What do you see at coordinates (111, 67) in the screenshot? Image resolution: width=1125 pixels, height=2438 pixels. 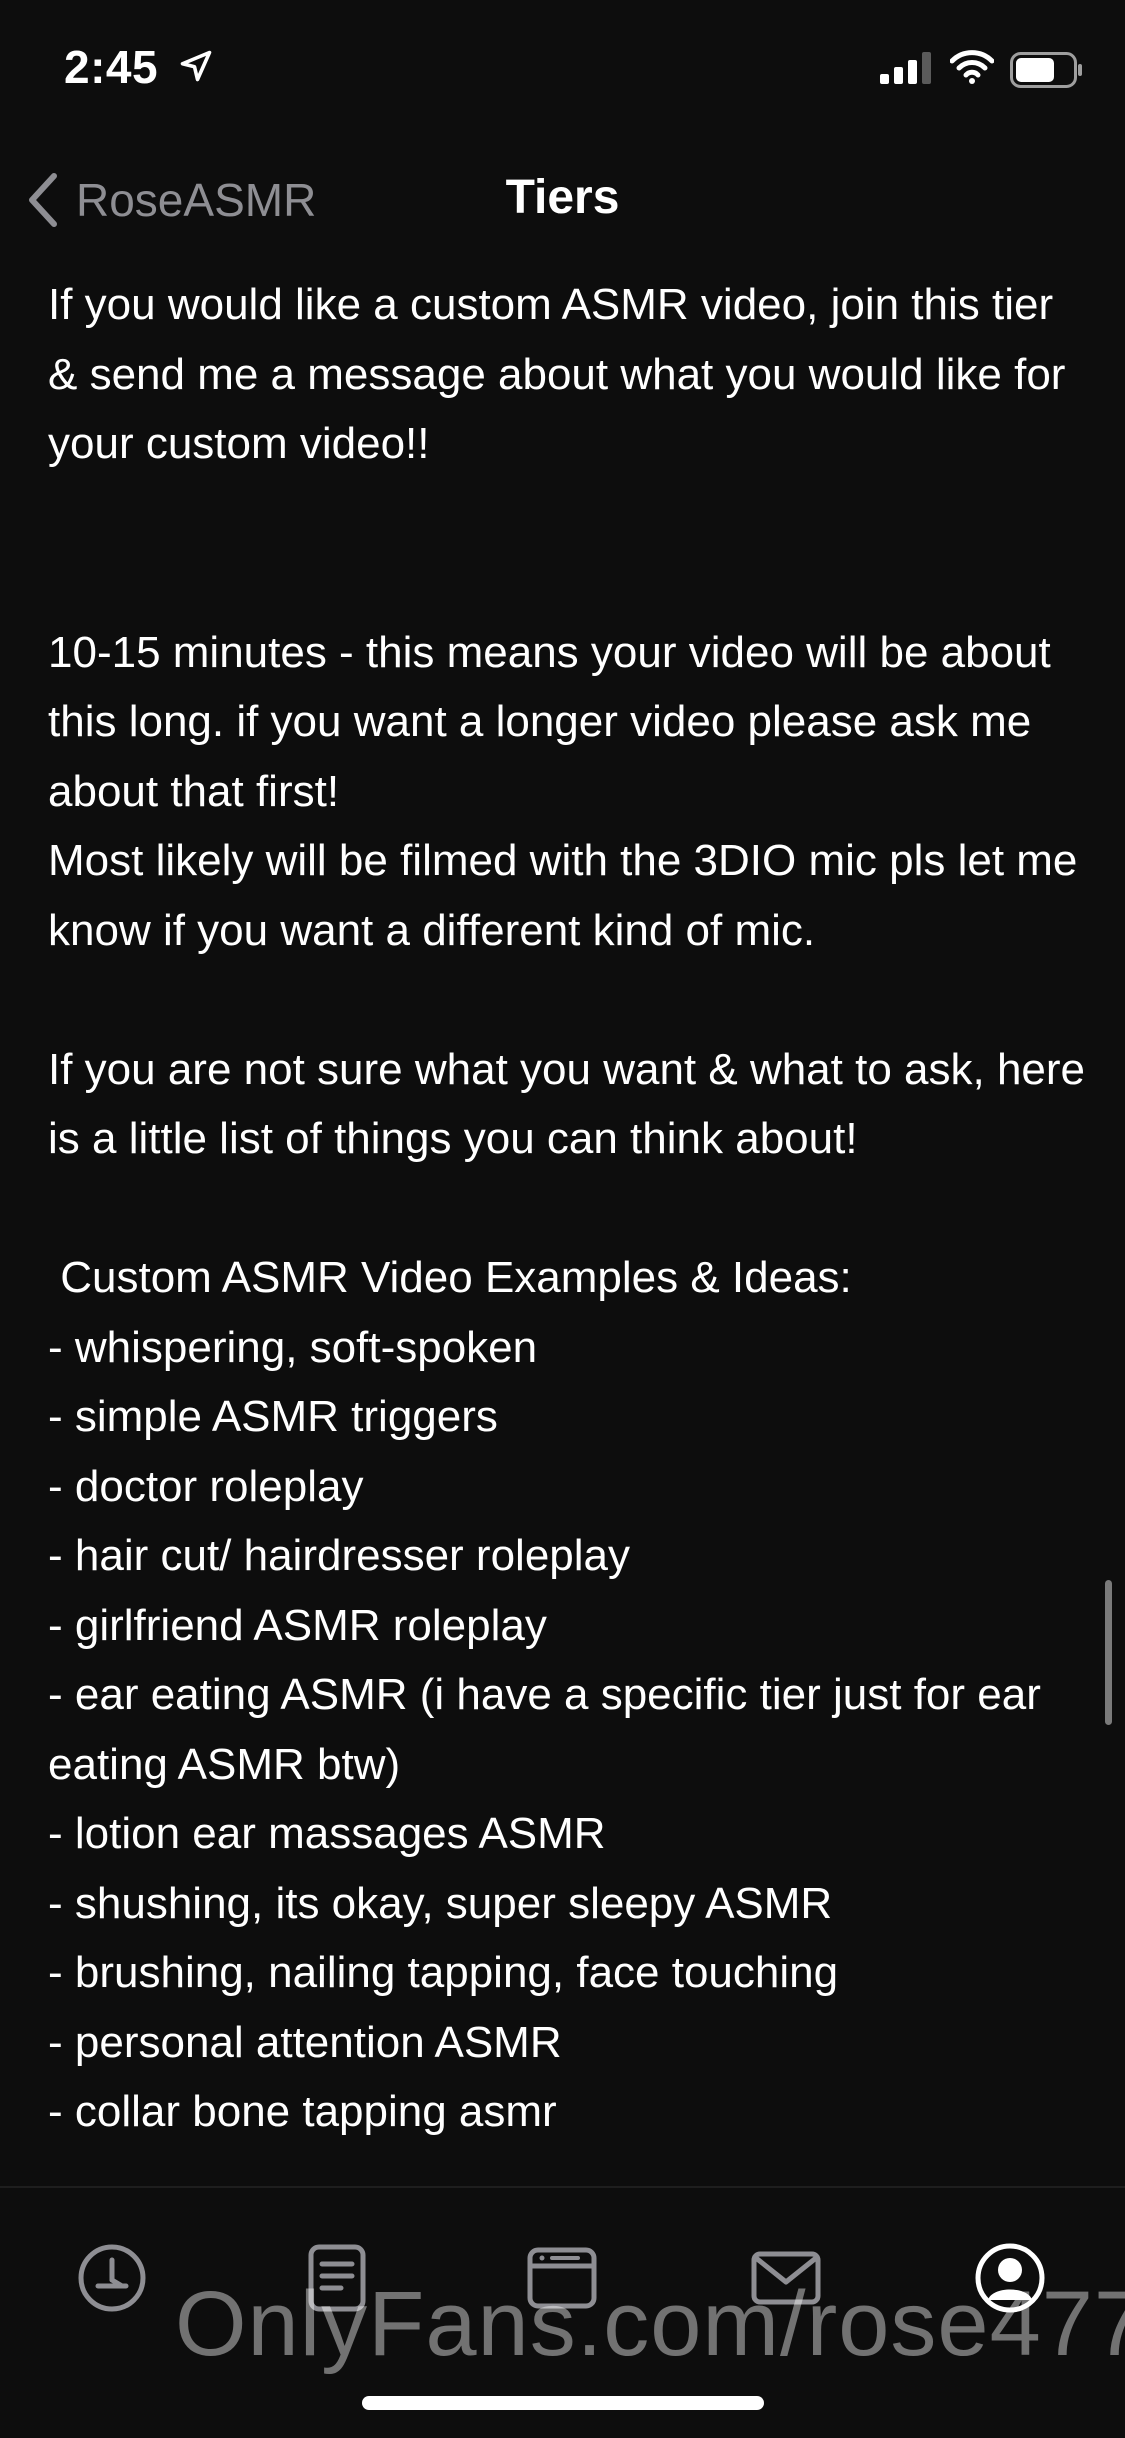 I see `status-time: 2:45` at bounding box center [111, 67].